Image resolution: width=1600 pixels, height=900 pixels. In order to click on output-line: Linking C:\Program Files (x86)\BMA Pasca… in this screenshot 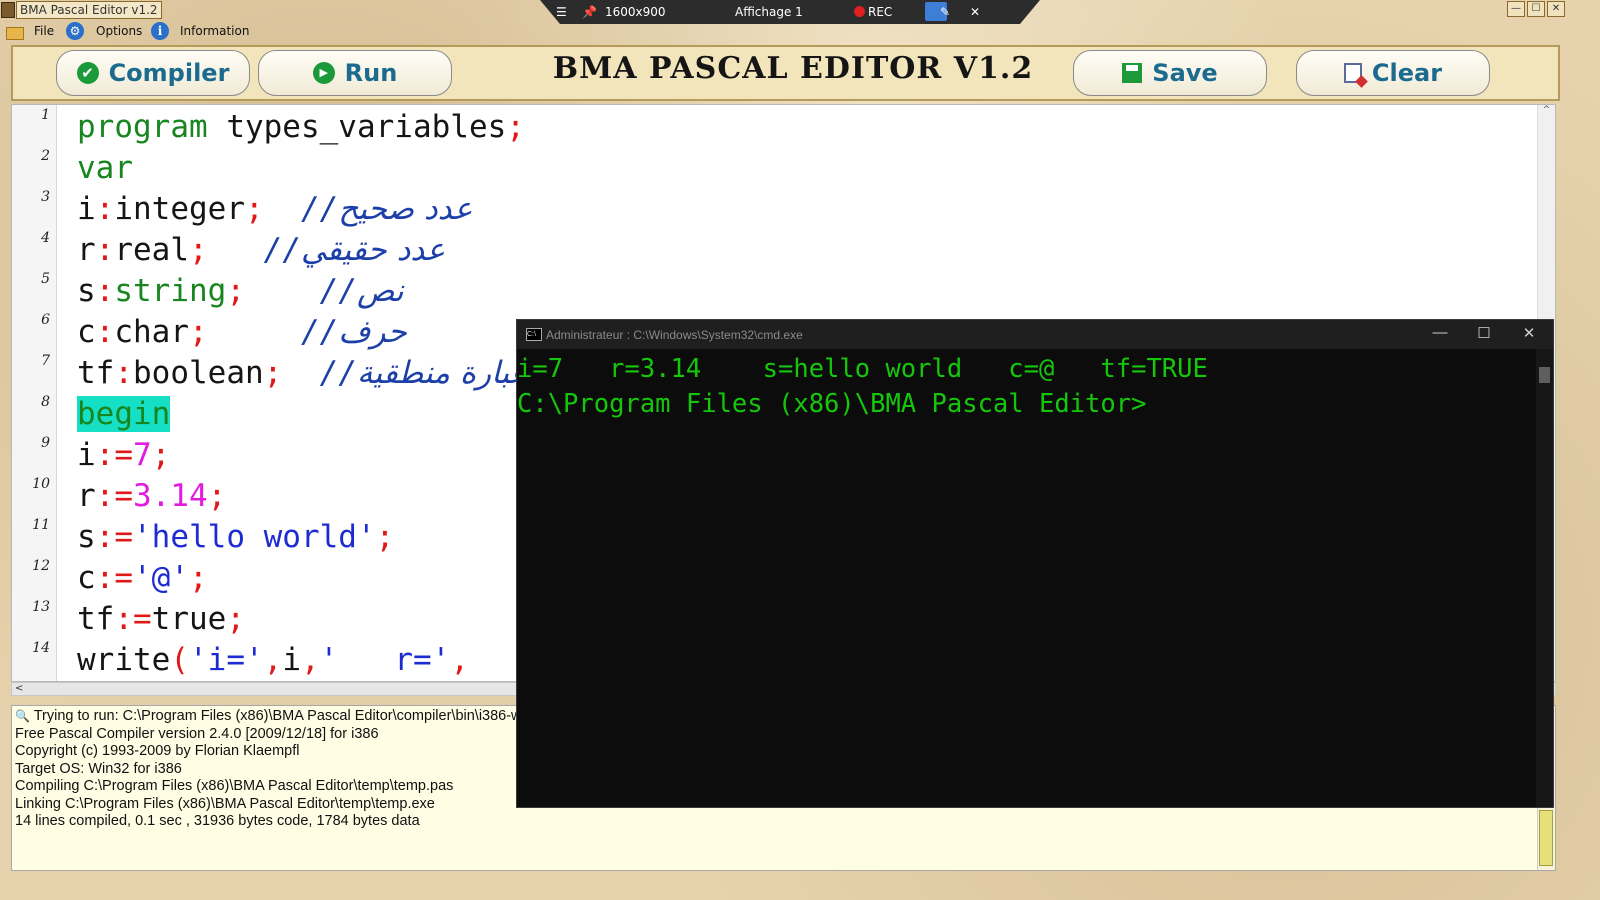, I will do `click(225, 804)`.